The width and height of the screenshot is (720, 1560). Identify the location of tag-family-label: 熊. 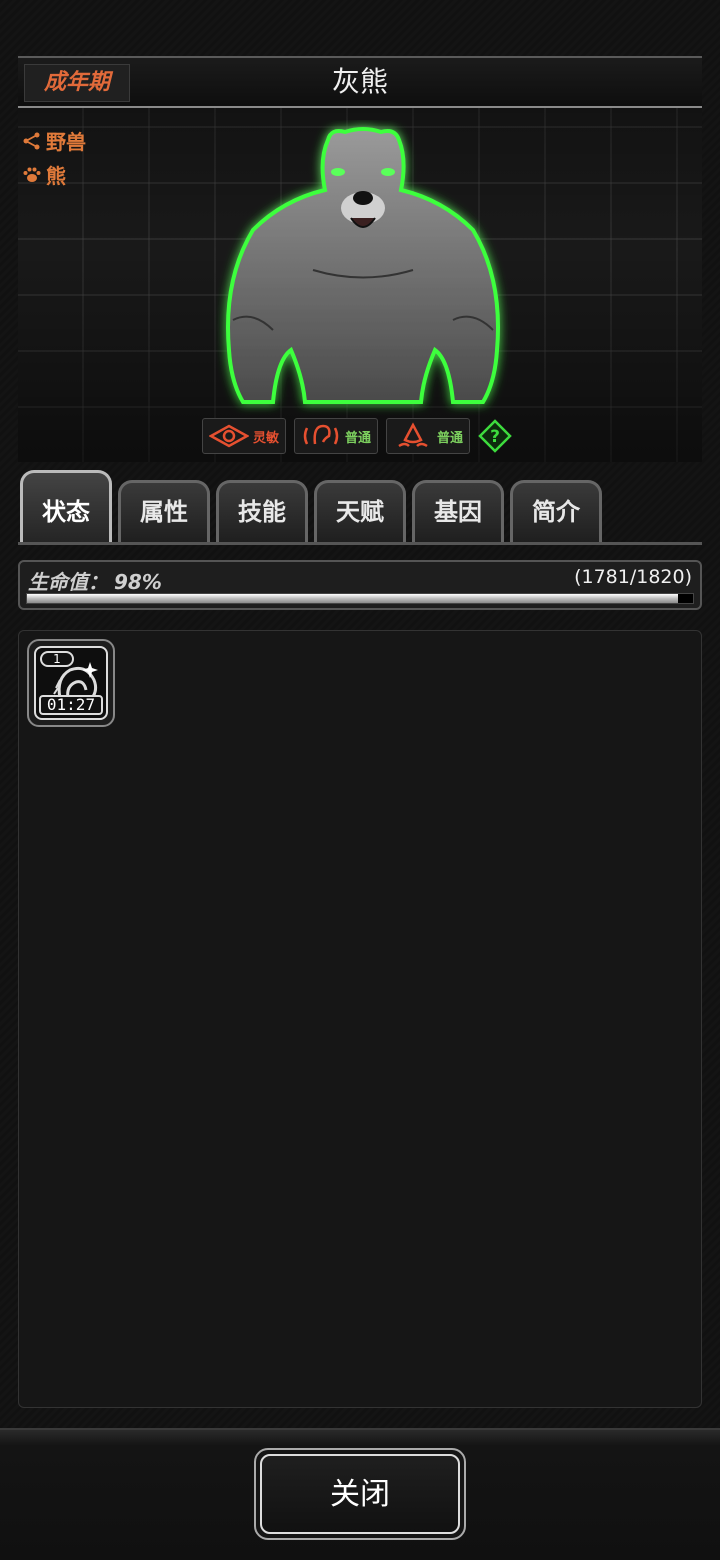
(56, 176).